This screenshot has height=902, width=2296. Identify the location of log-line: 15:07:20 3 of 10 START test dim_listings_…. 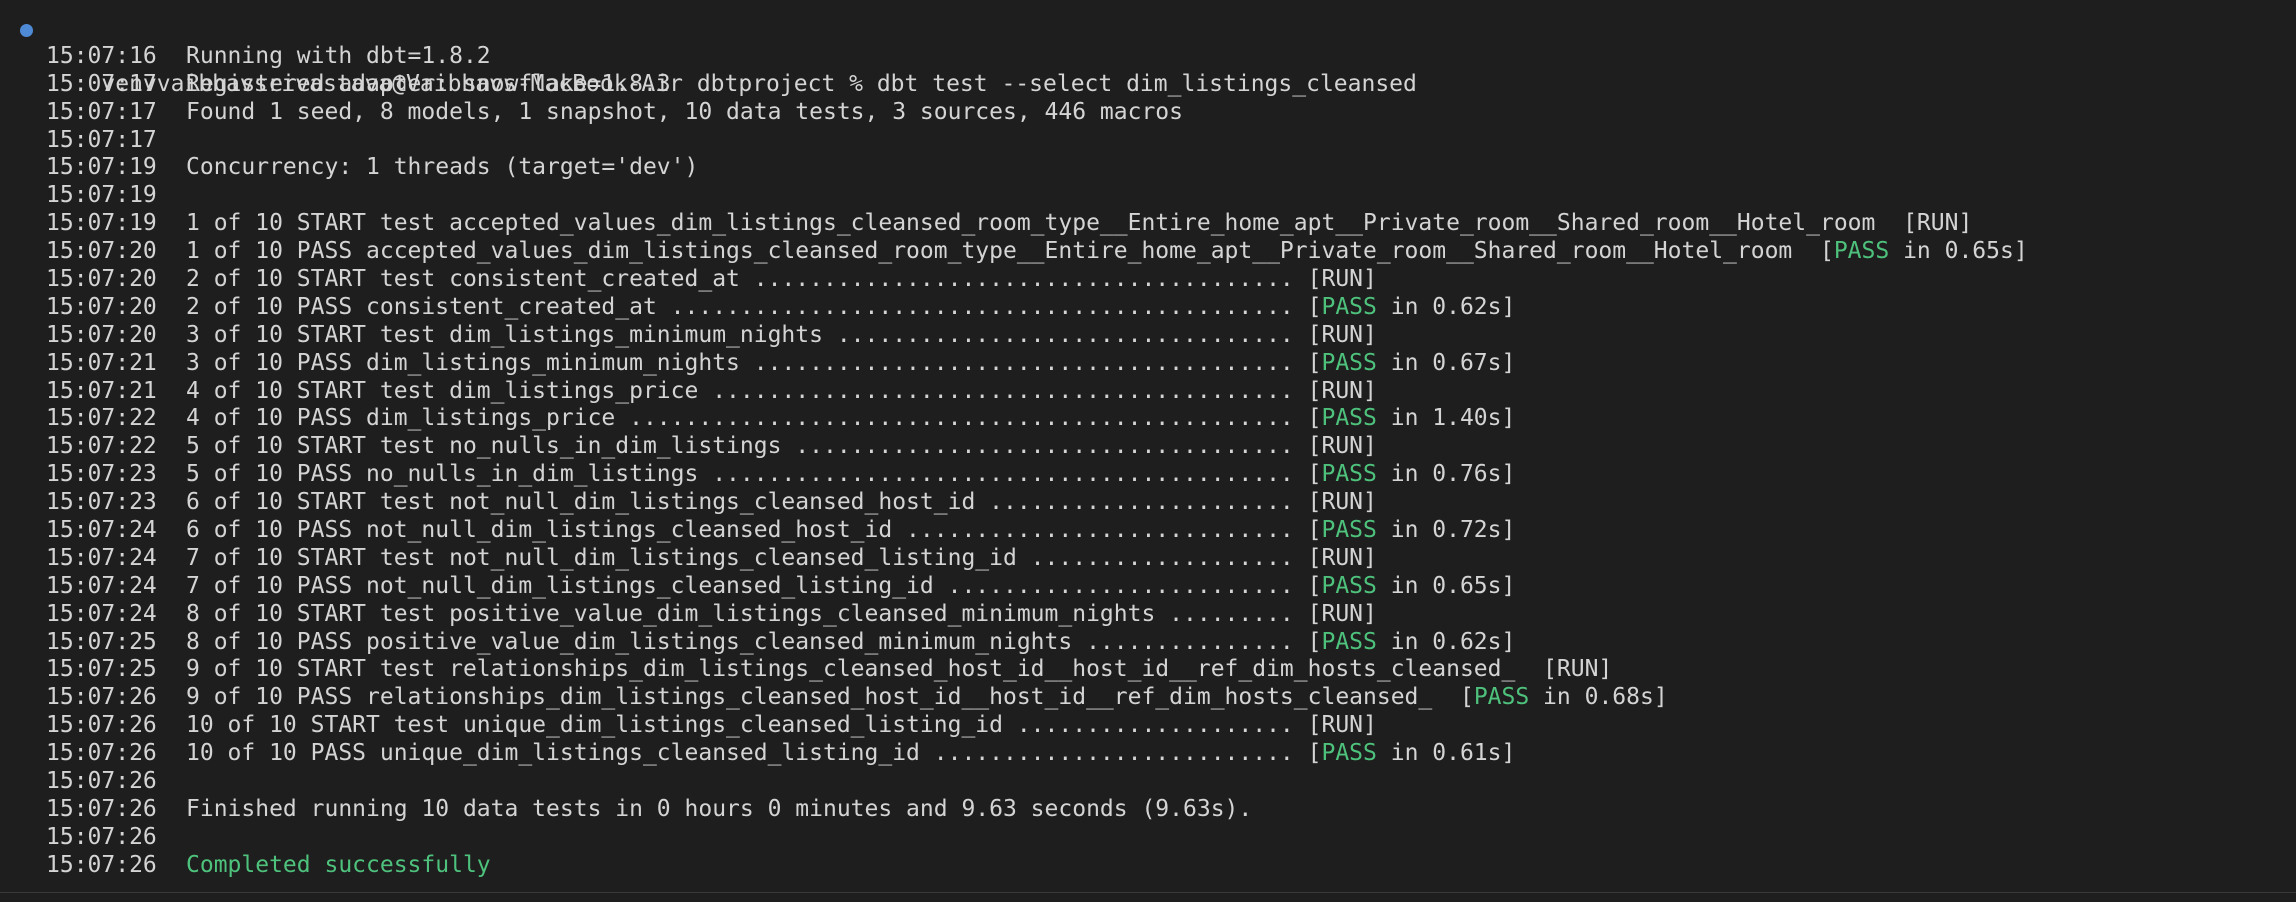
(1148, 336).